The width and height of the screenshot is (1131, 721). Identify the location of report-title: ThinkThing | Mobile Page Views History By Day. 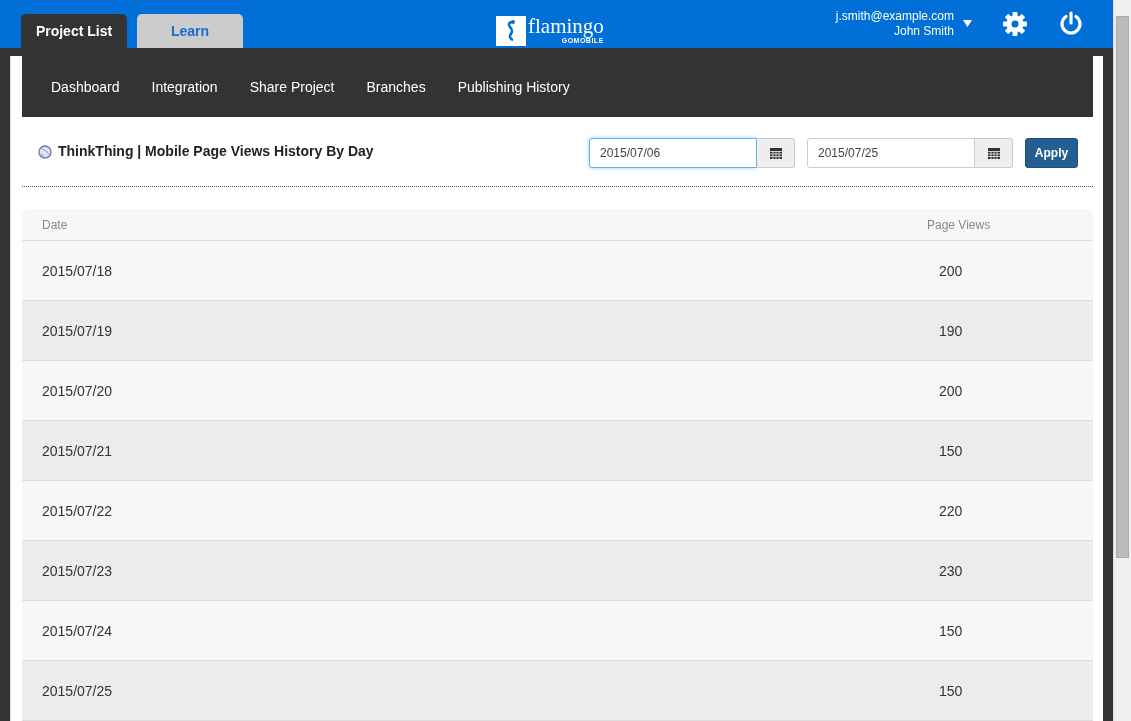
(216, 150).